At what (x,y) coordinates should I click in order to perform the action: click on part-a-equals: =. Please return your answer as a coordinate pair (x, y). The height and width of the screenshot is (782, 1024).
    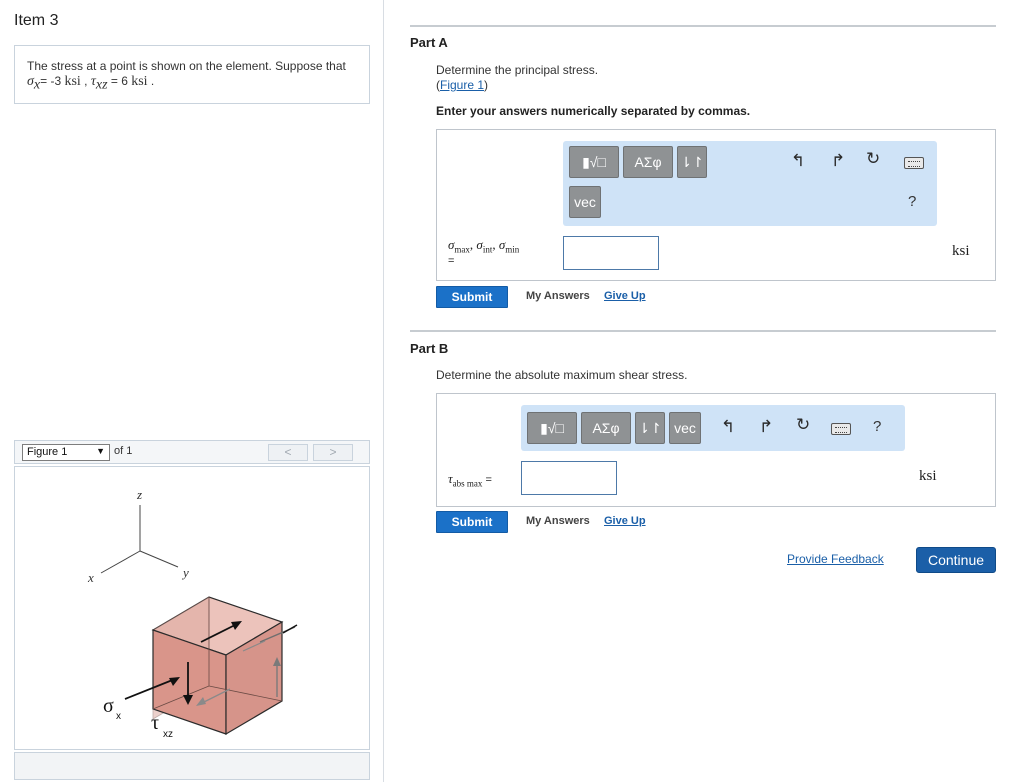
    Looking at the image, I should click on (451, 260).